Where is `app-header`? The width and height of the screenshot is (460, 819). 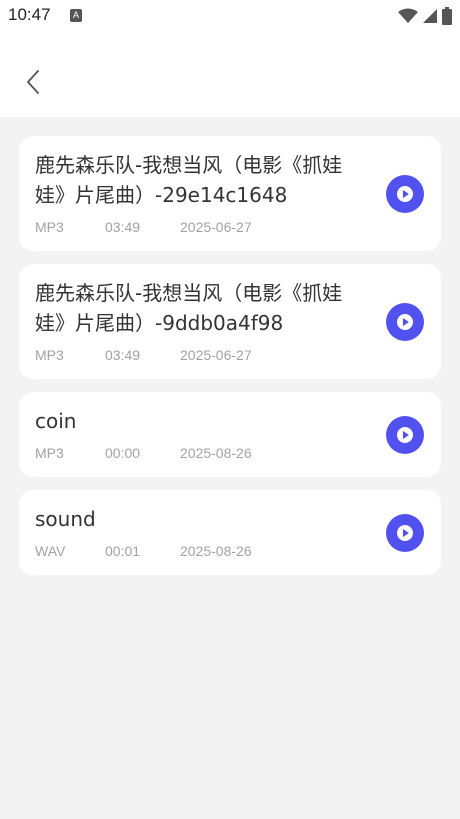 app-header is located at coordinates (230, 74).